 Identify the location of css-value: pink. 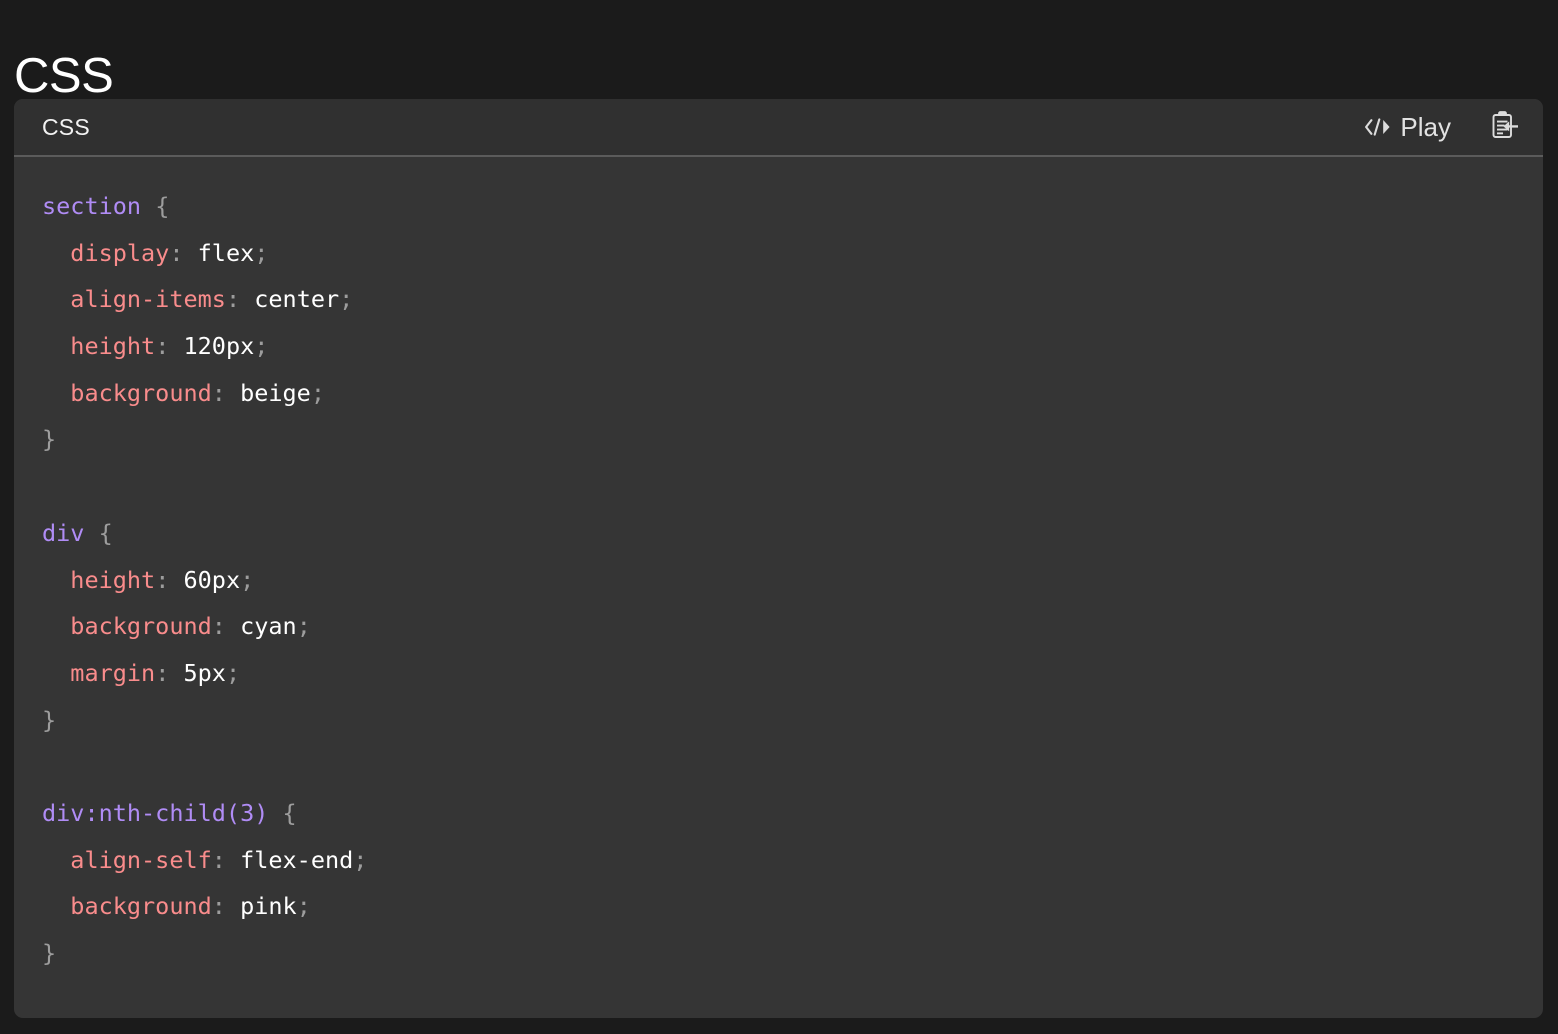
(268, 906).